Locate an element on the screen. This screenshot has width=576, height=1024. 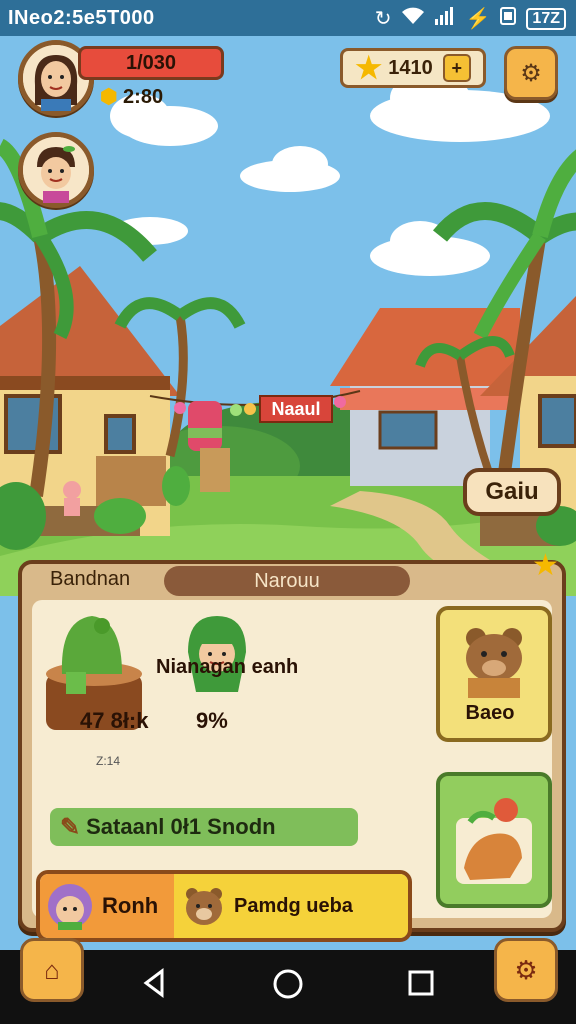
small-note: Z:14 is located at coordinates (108, 761).